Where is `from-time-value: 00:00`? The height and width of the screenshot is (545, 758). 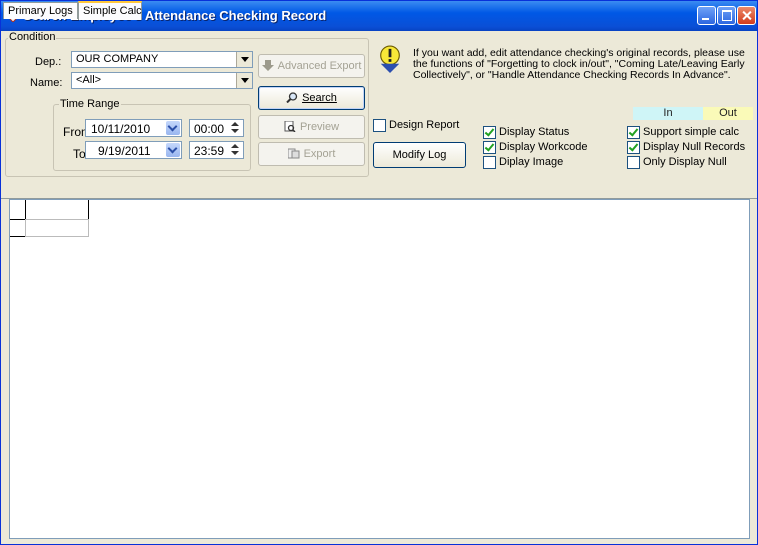 from-time-value: 00:00 is located at coordinates (209, 129).